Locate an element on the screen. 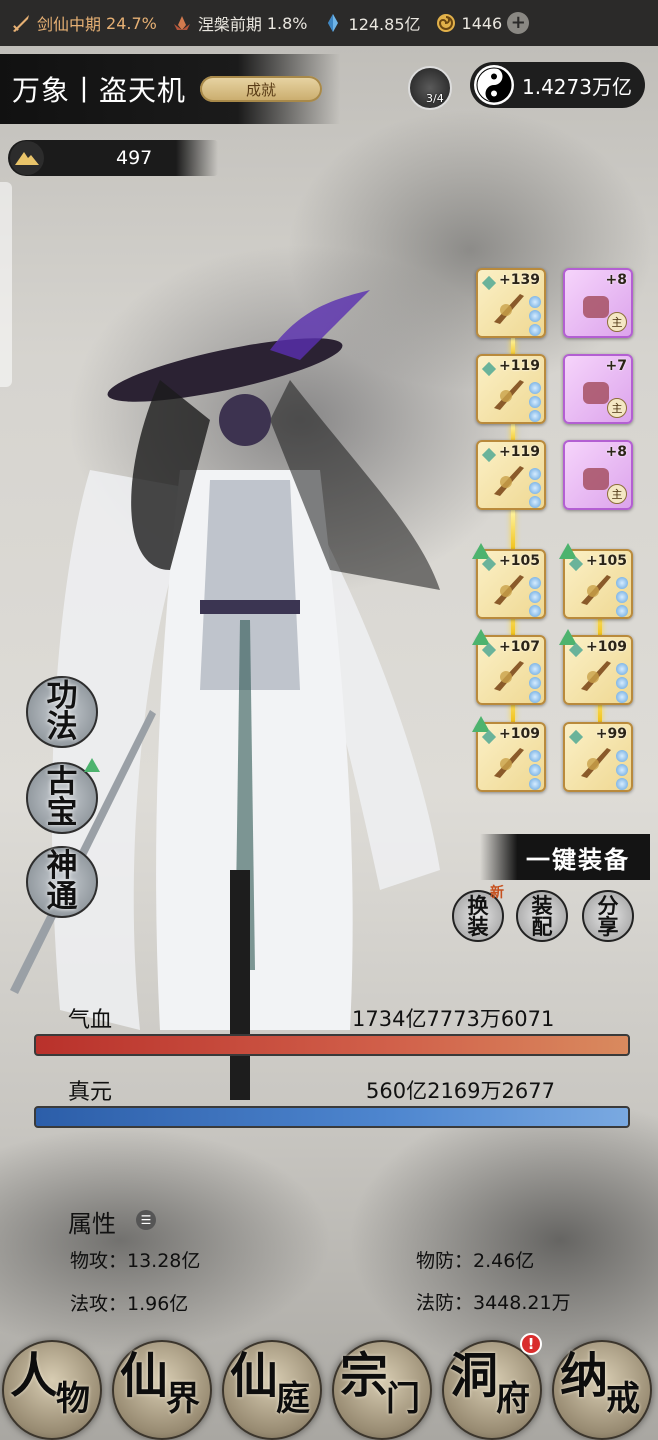 This screenshot has width=658, height=1440. nav-label-sub: 戒 is located at coordinates (623, 1399).